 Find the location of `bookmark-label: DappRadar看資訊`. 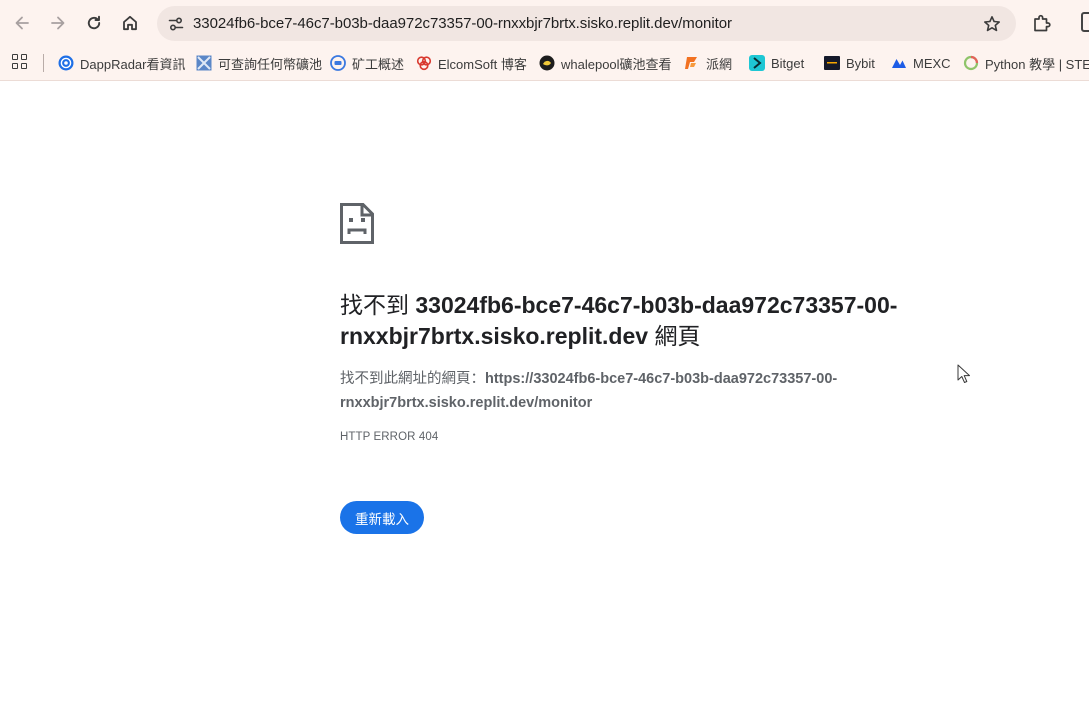

bookmark-label: DappRadar看資訊 is located at coordinates (133, 64).